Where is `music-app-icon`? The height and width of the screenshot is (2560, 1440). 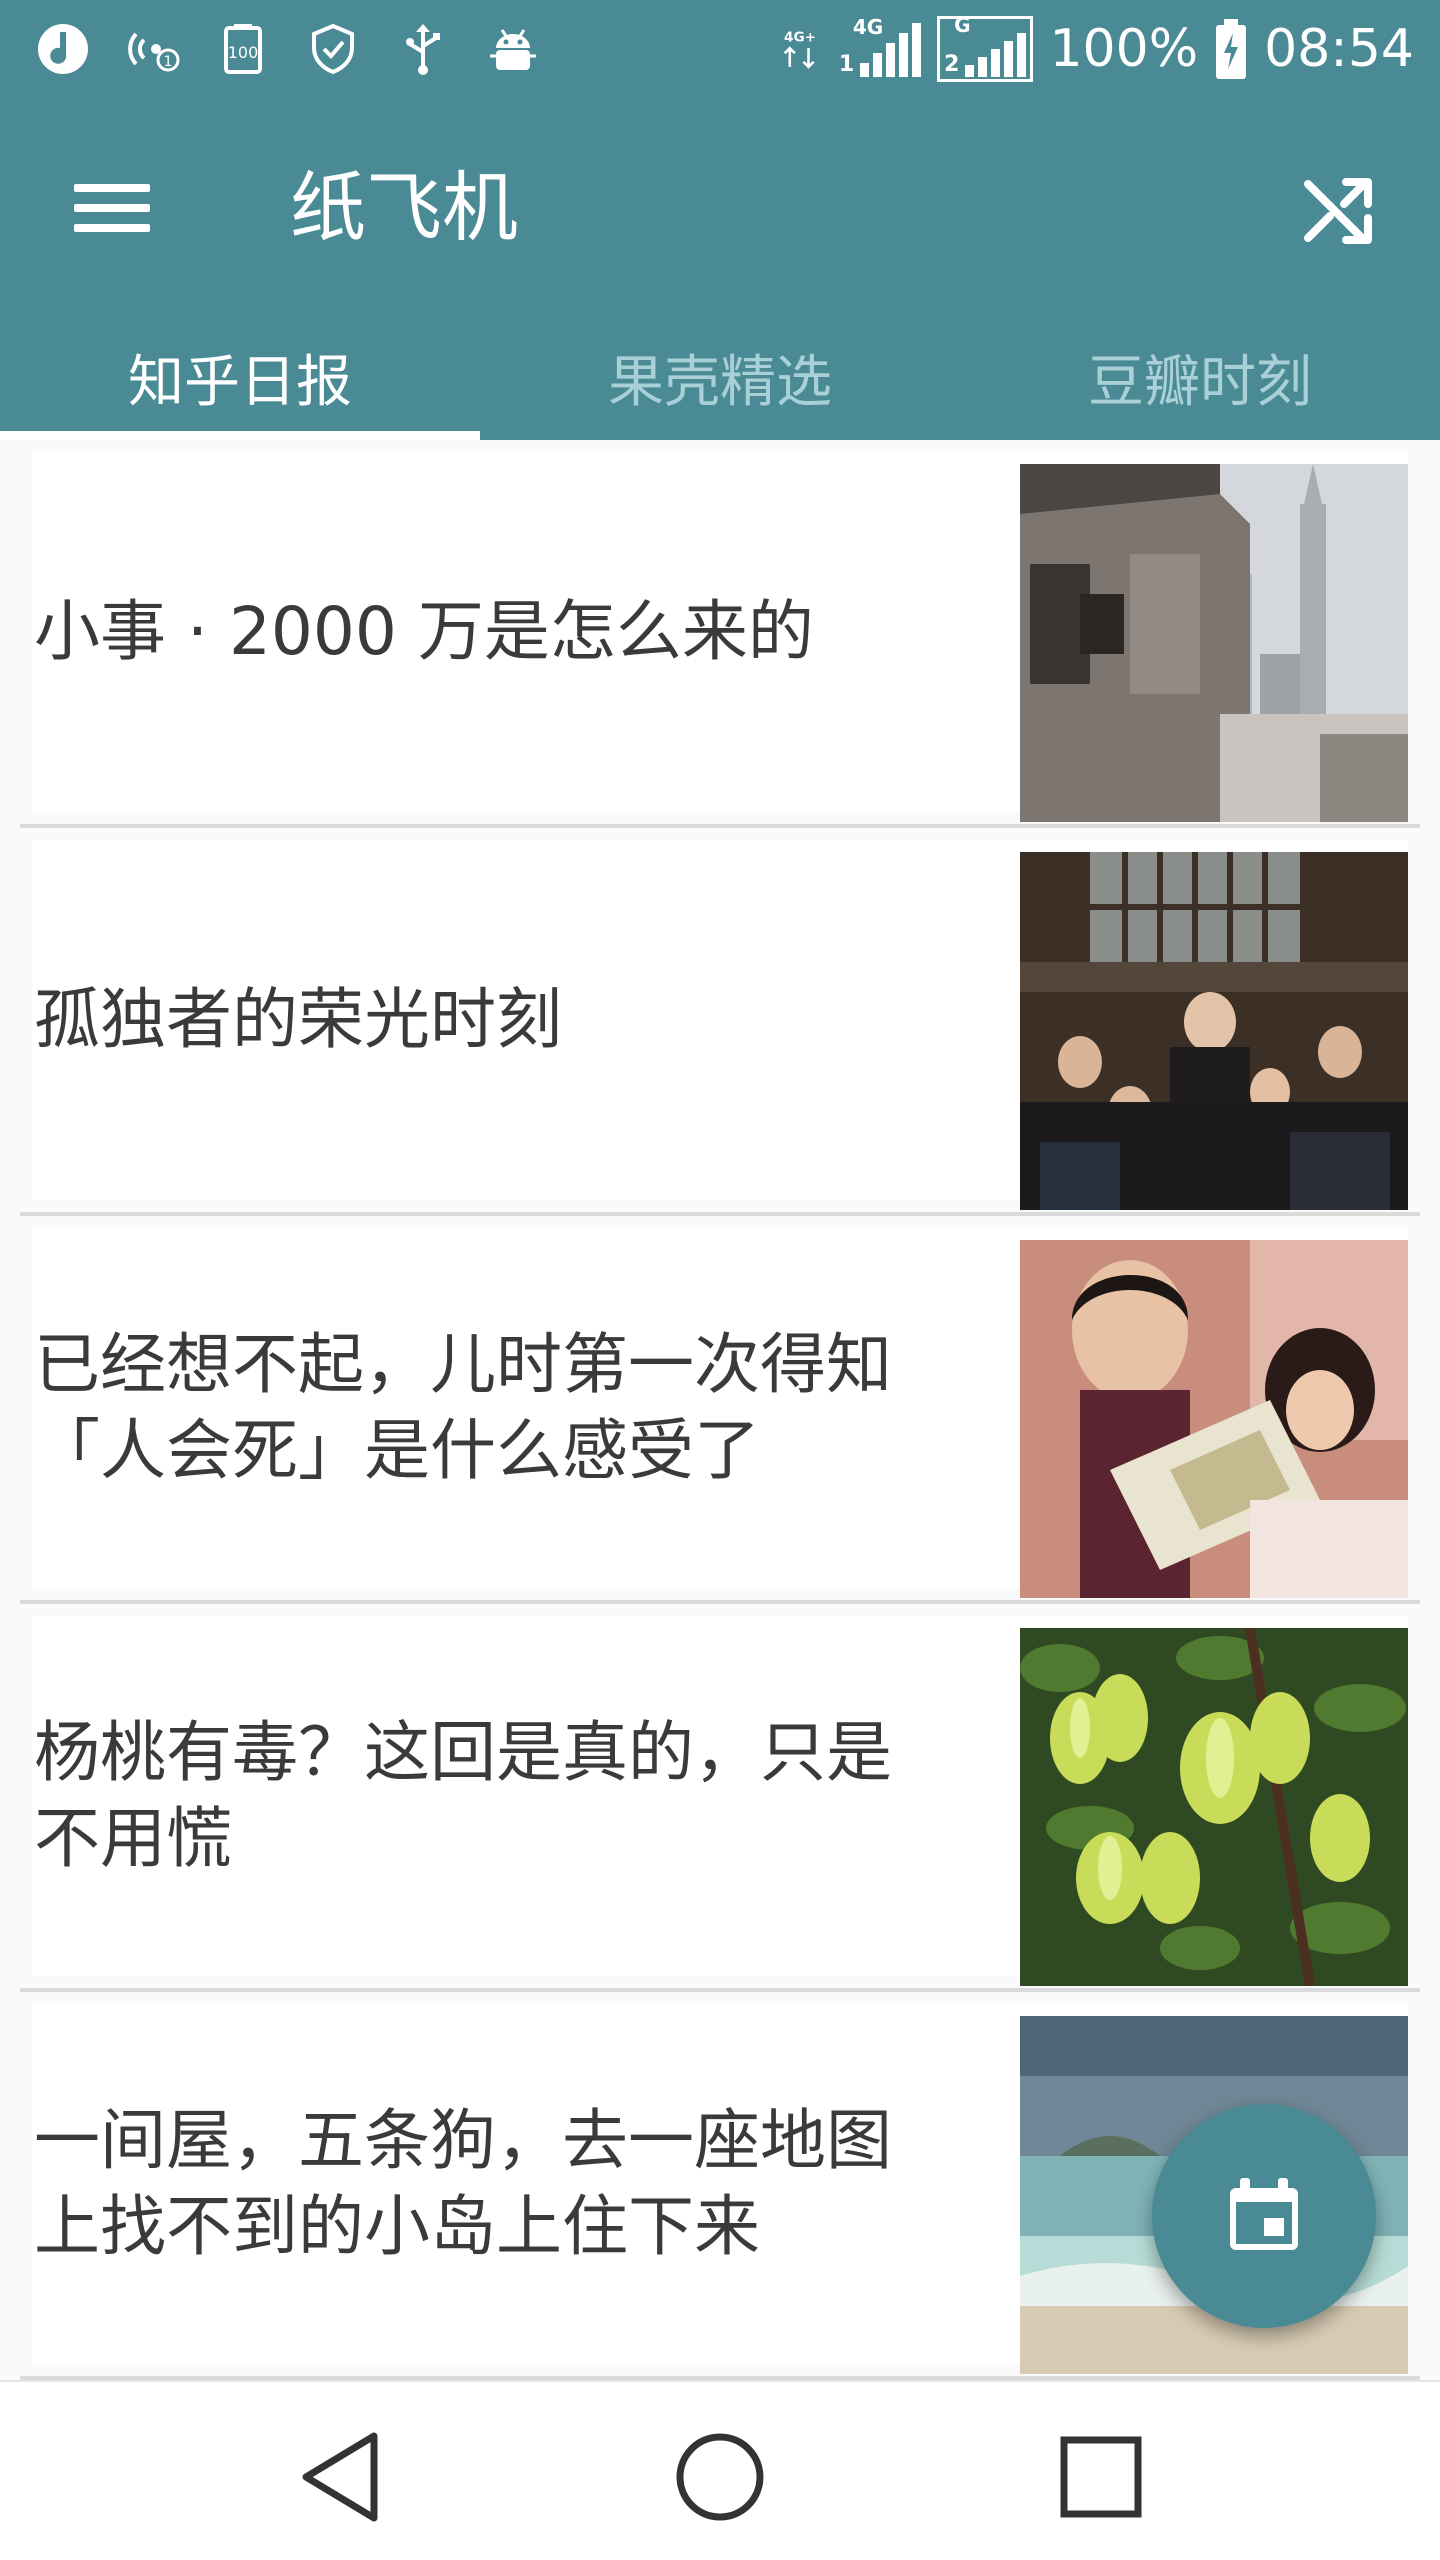
music-app-icon is located at coordinates (63, 49).